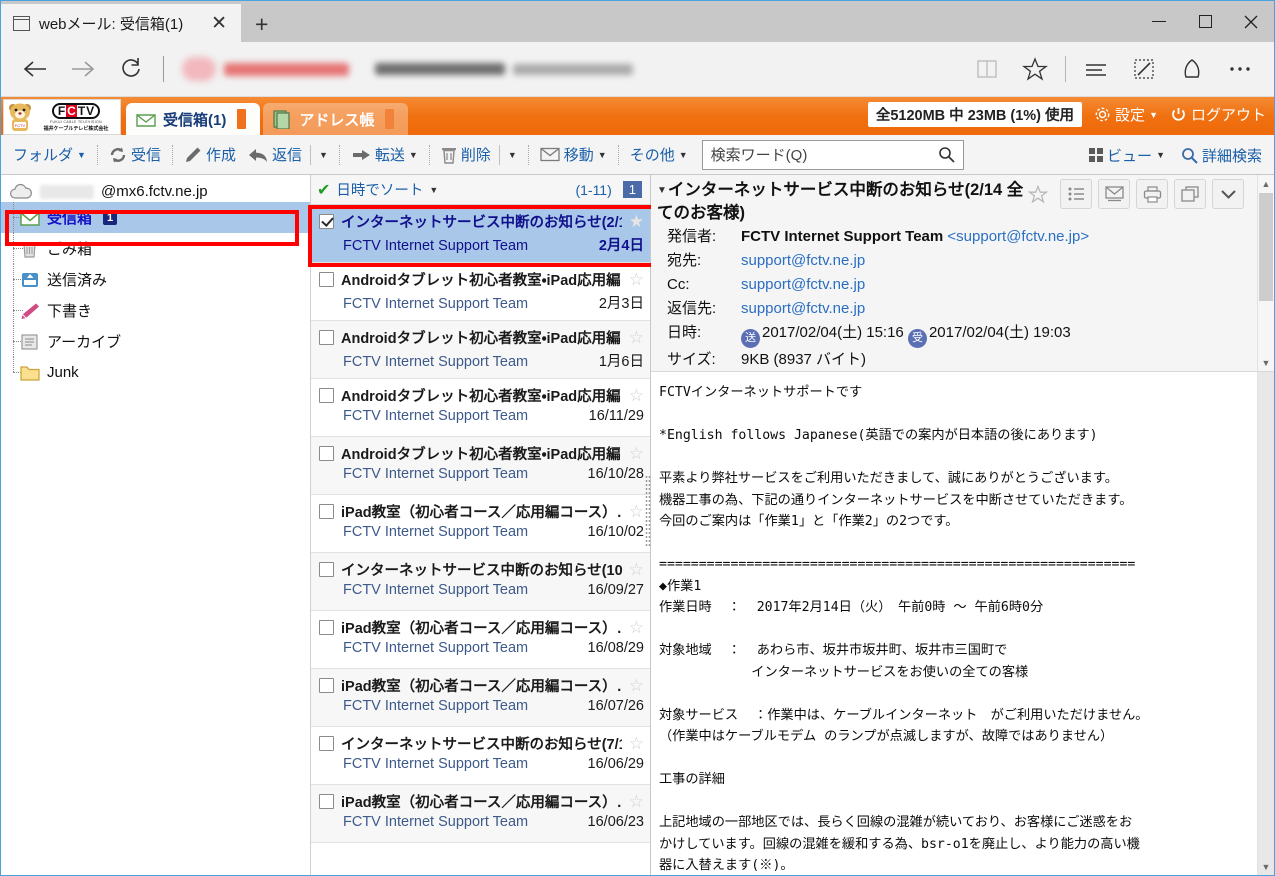 The height and width of the screenshot is (876, 1275). Describe the element at coordinates (1038, 194) in the screenshot. I see `star-icon` at that location.